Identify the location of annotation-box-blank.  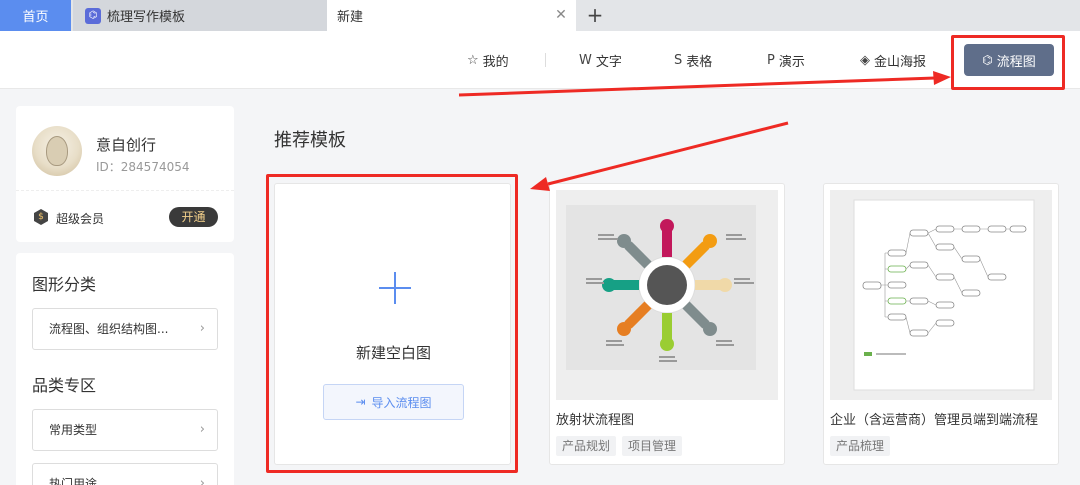
(392, 323).